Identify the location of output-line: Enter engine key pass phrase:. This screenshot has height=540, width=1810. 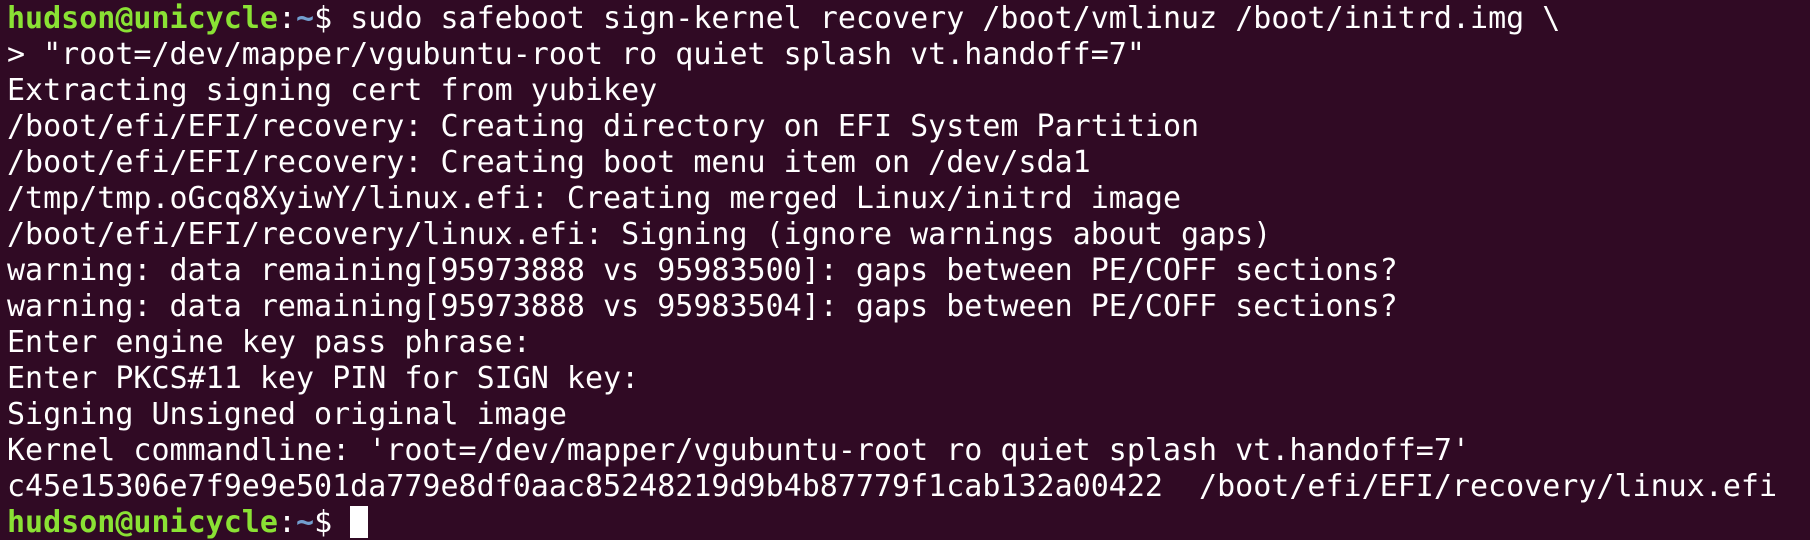
(269, 342).